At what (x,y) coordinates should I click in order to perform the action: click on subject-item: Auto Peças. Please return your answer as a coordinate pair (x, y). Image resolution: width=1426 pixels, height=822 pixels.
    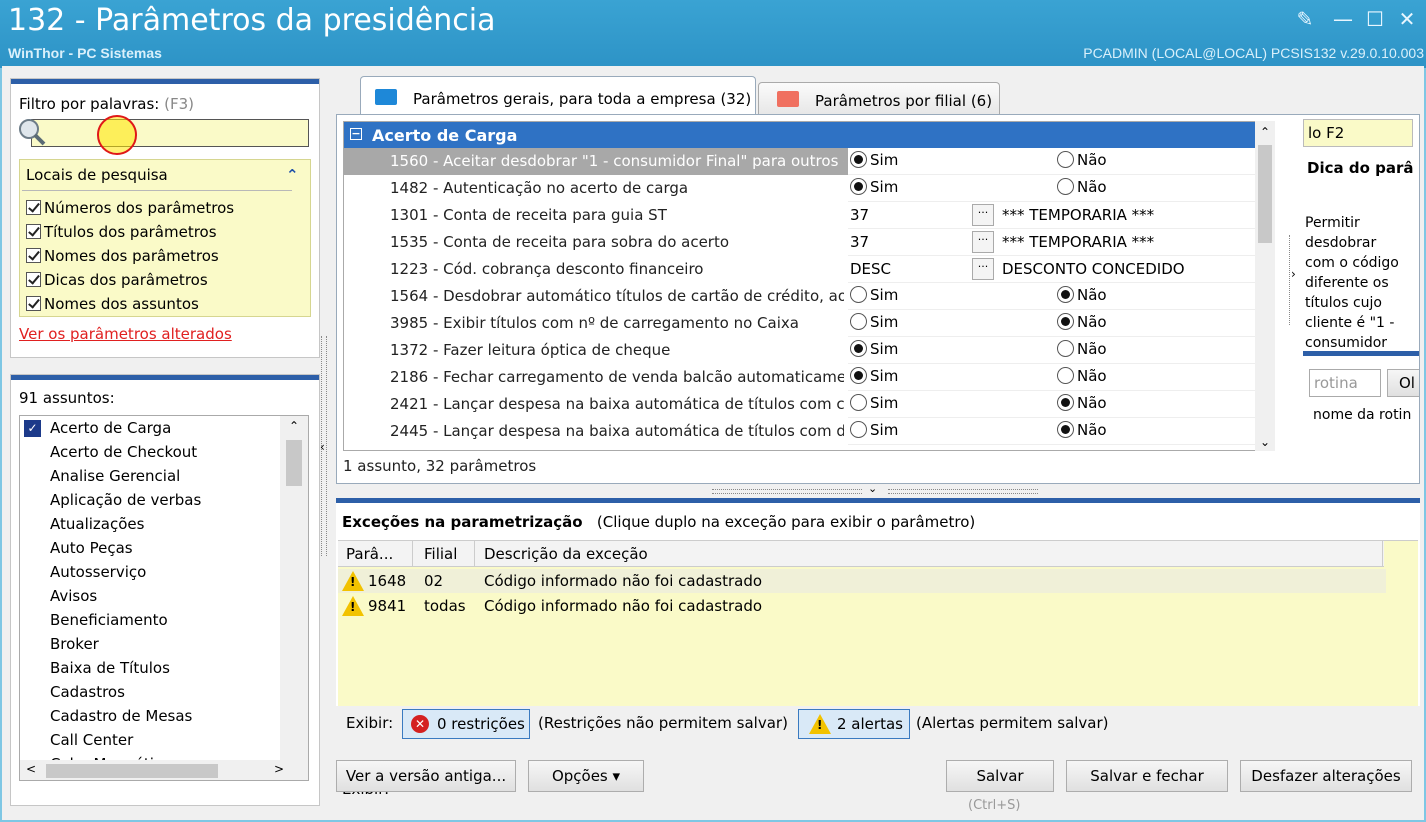
    Looking at the image, I should click on (149, 548).